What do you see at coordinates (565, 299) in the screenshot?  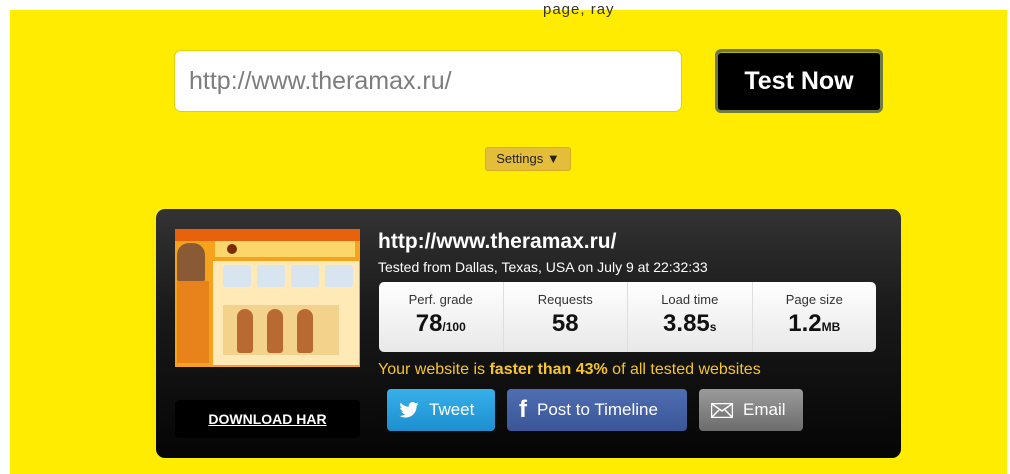 I see `stat-label: Requests` at bounding box center [565, 299].